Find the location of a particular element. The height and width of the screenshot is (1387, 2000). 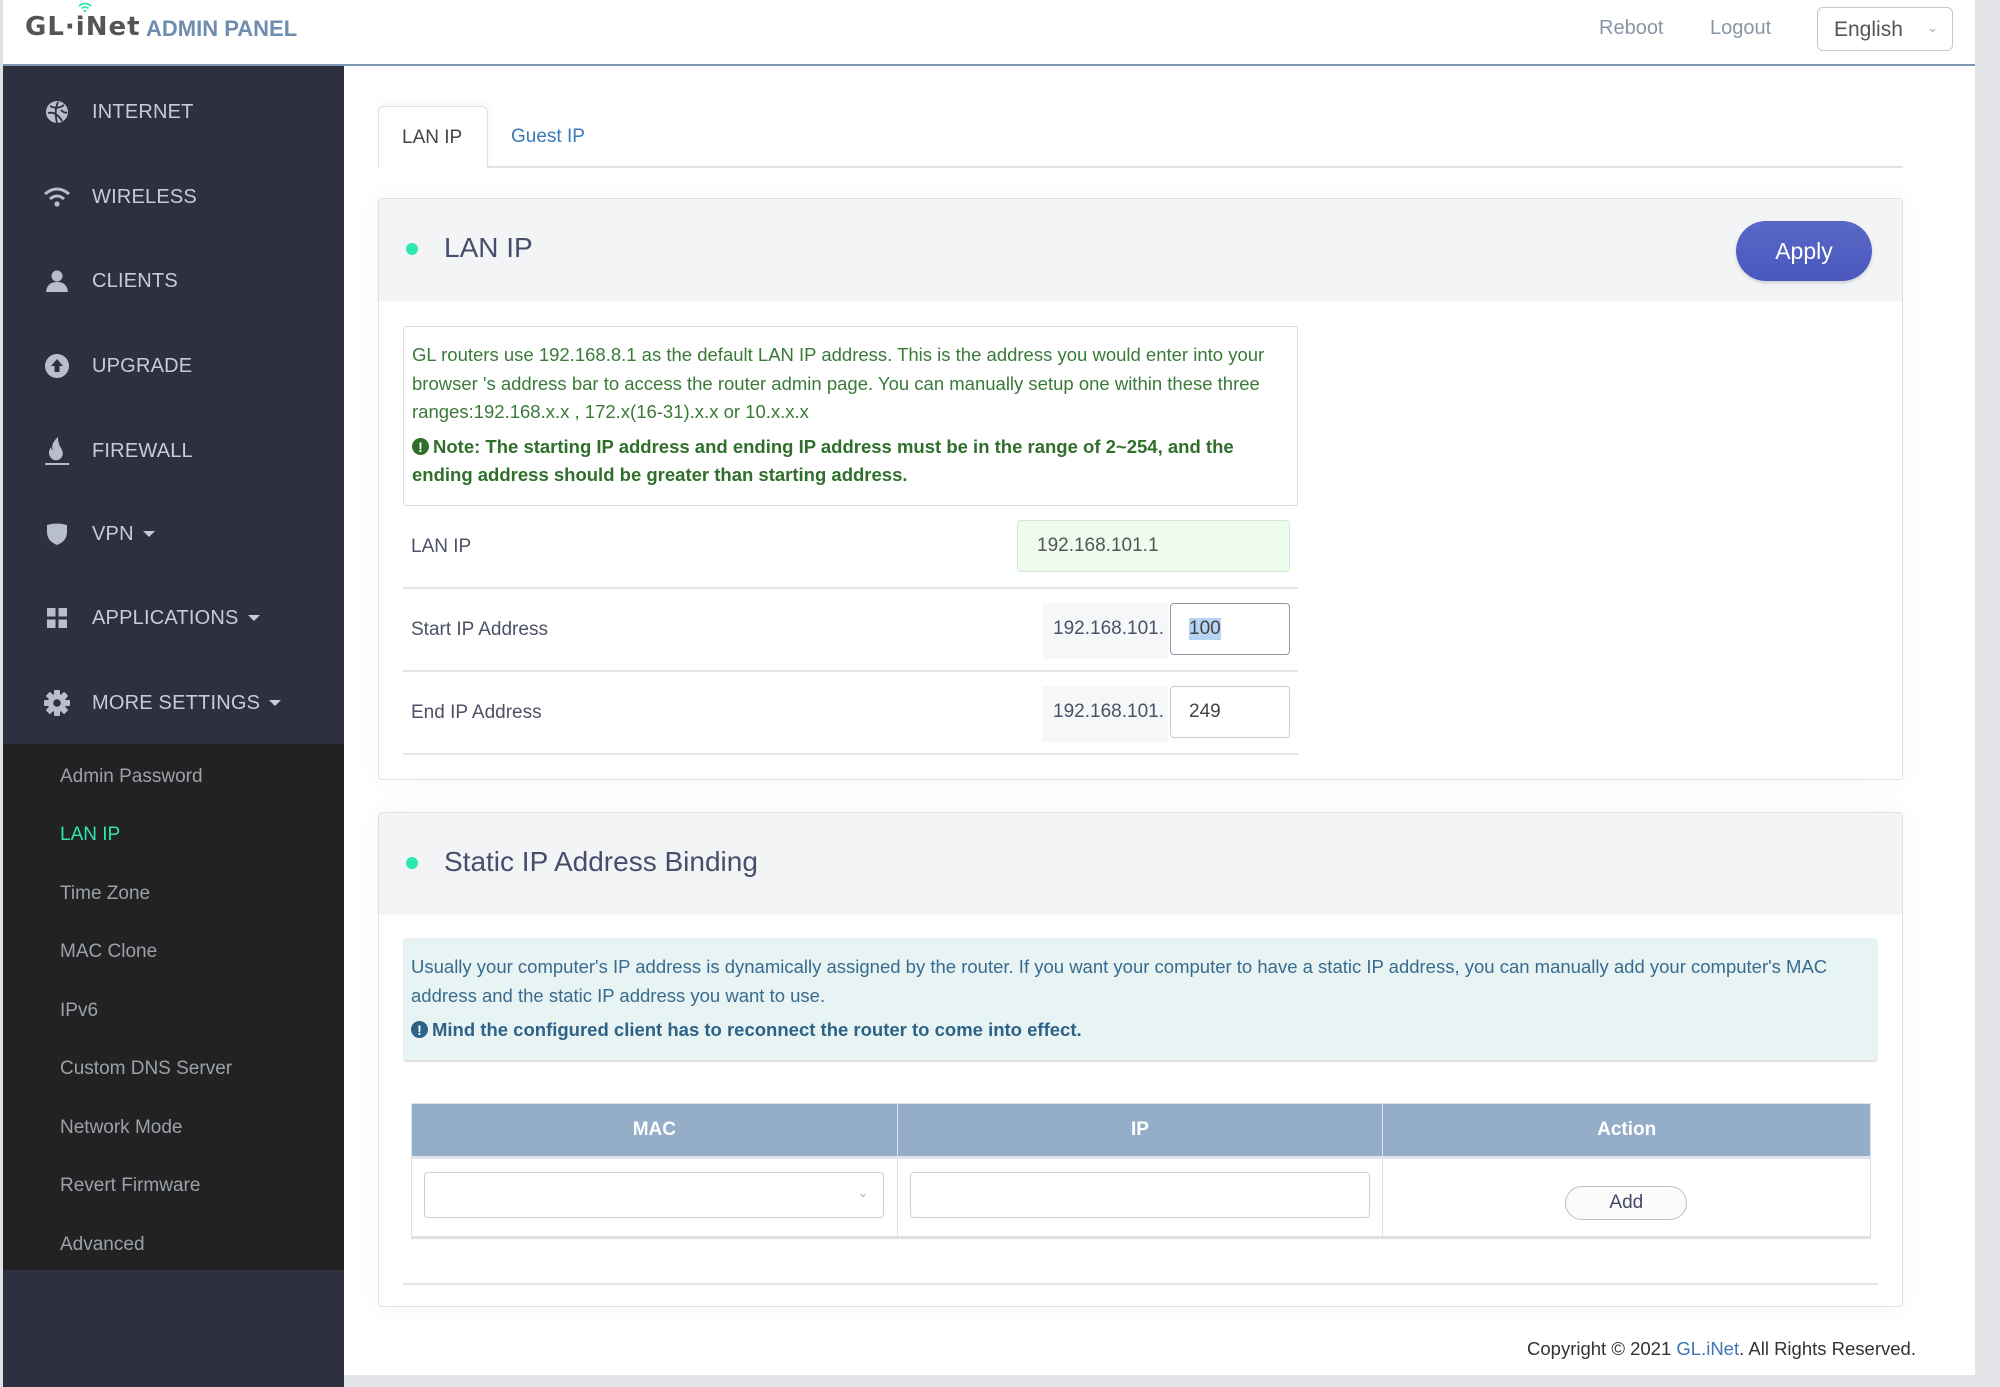

globe-icon is located at coordinates (57, 112).